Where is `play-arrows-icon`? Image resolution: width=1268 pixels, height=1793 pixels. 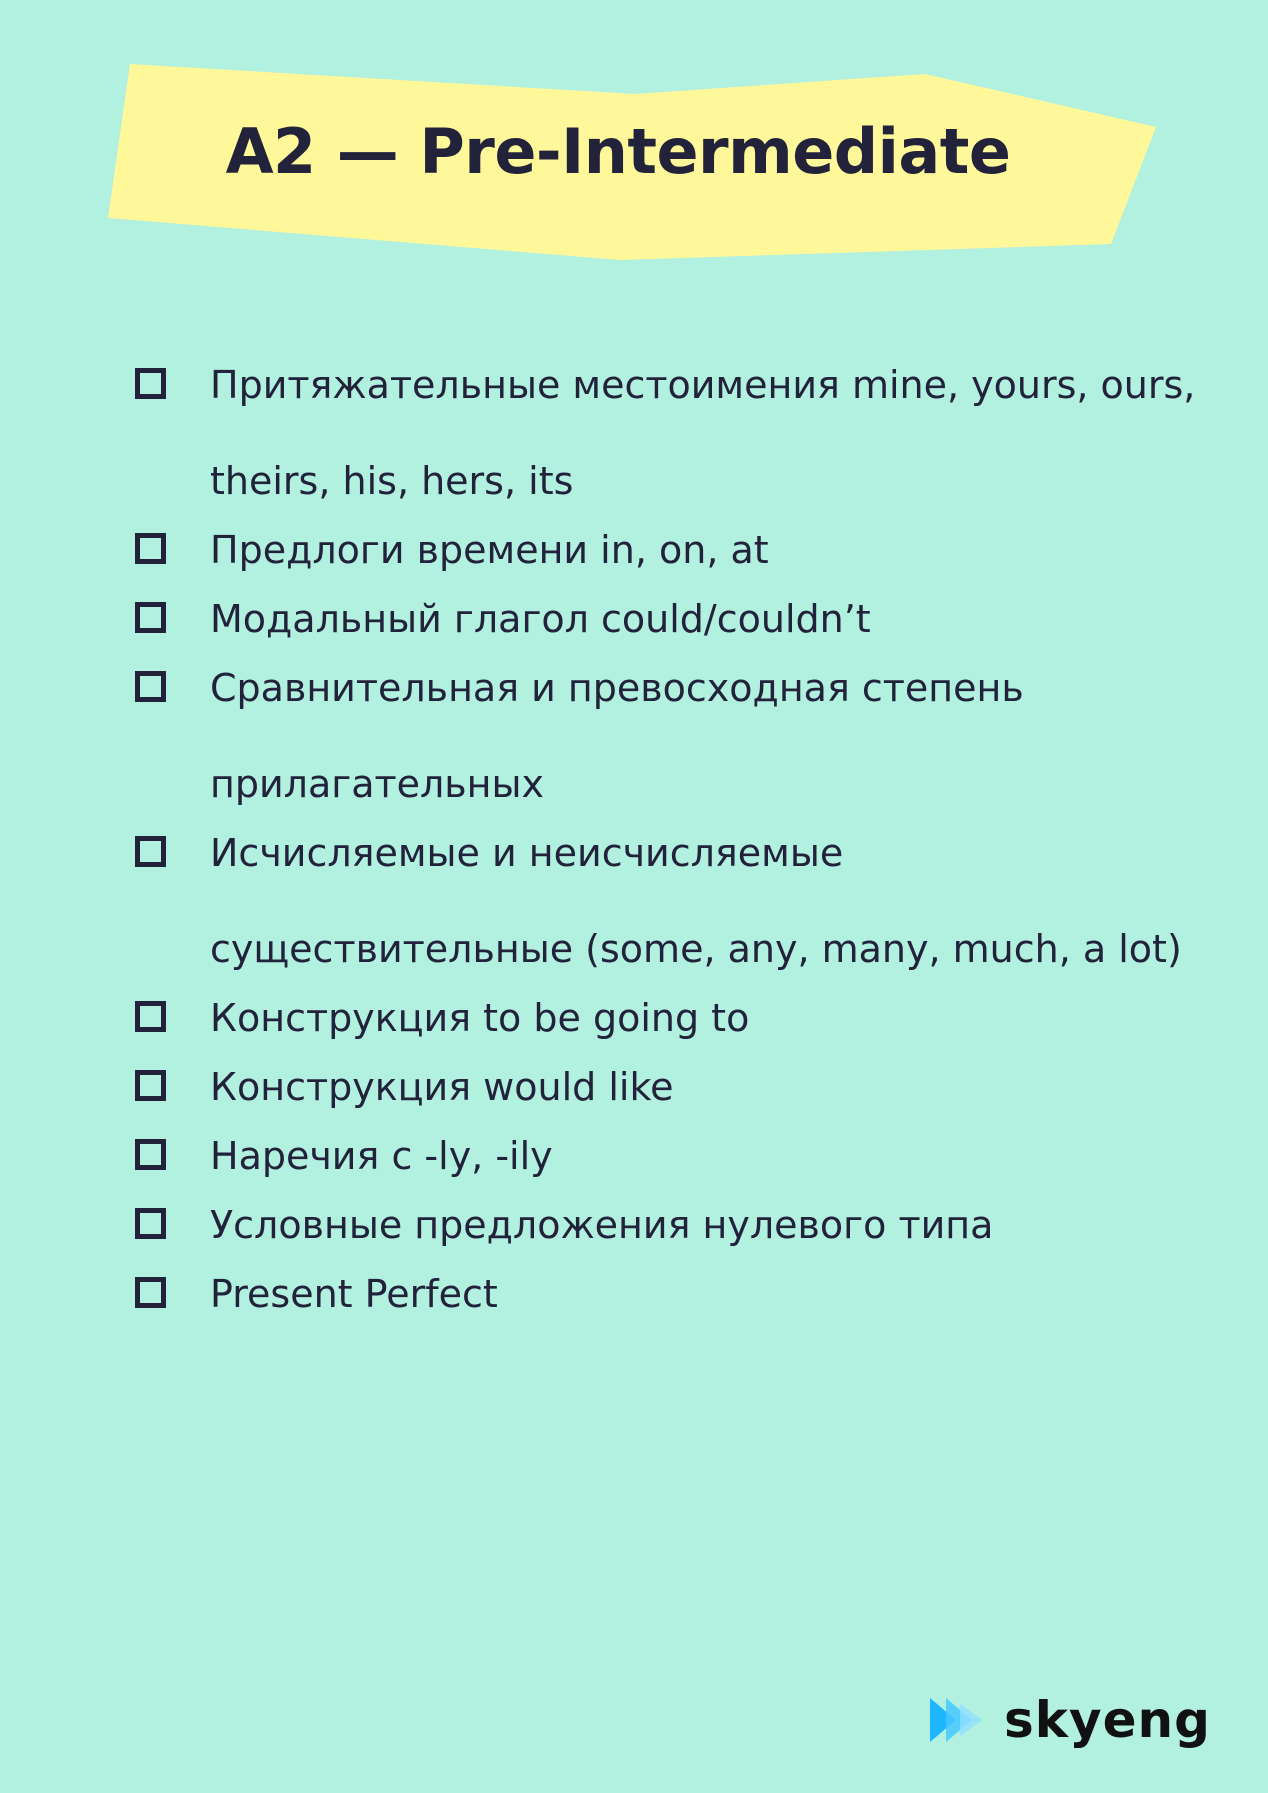
play-arrows-icon is located at coordinates (956, 1720).